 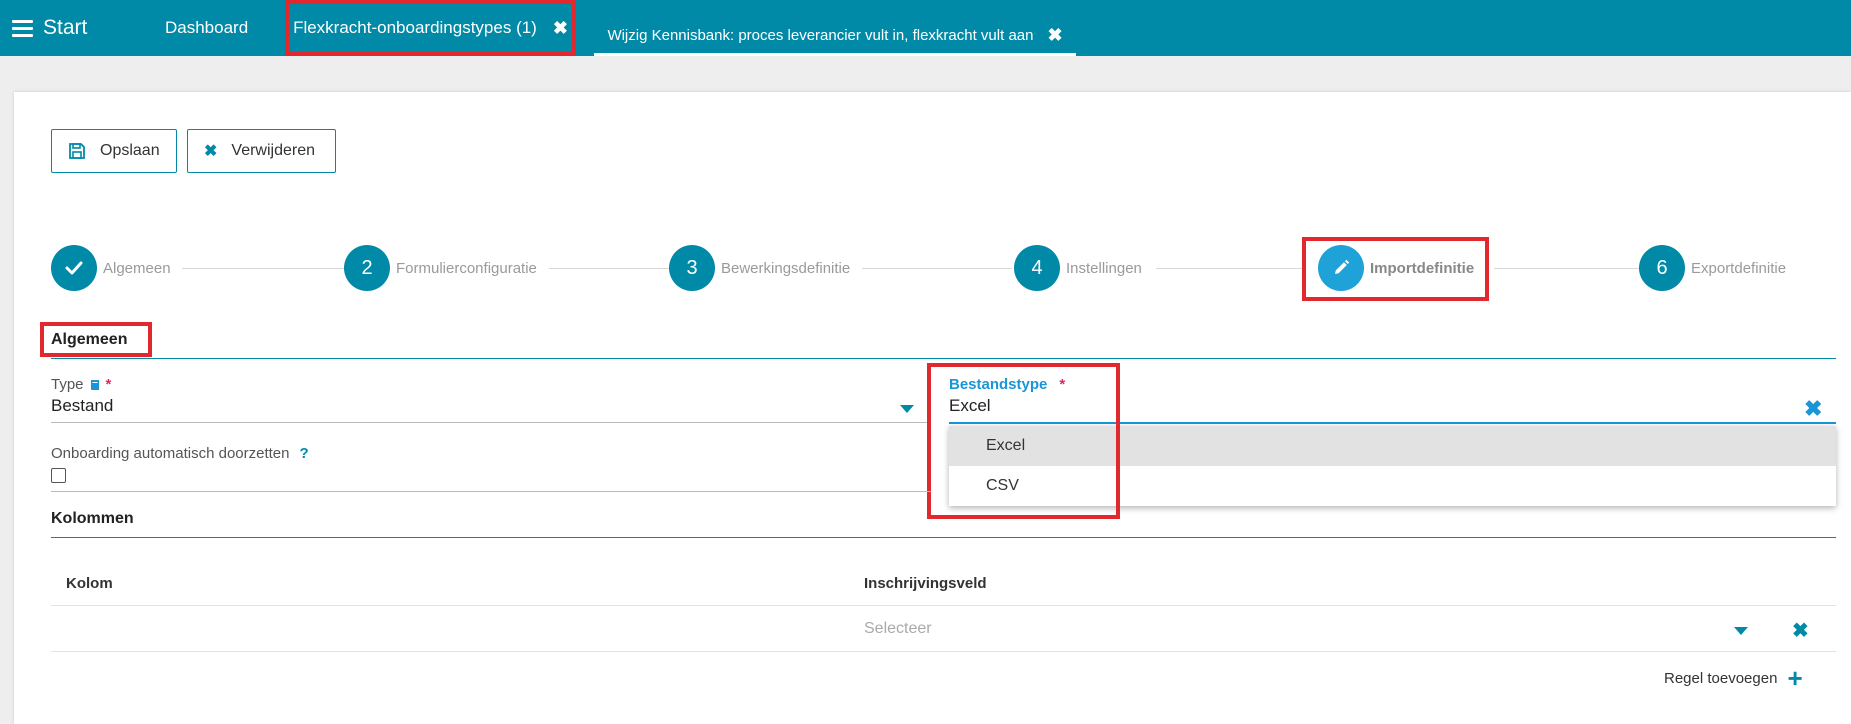 I want to click on tab-flexkracht-onboardingstypes: Flexkracht-onboardingstypes (1) ✖, so click(x=430, y=28).